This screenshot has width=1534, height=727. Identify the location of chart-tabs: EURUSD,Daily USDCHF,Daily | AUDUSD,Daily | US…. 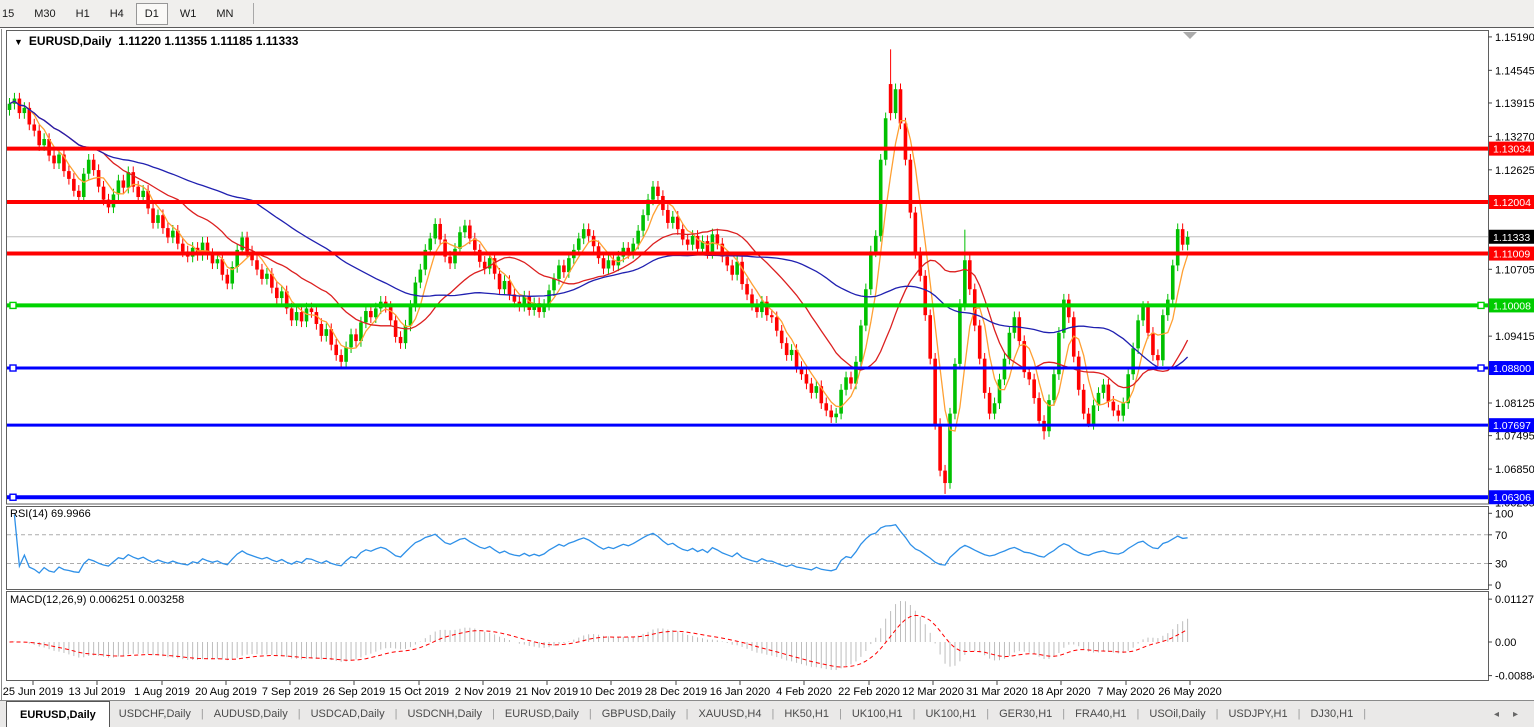
(767, 713).